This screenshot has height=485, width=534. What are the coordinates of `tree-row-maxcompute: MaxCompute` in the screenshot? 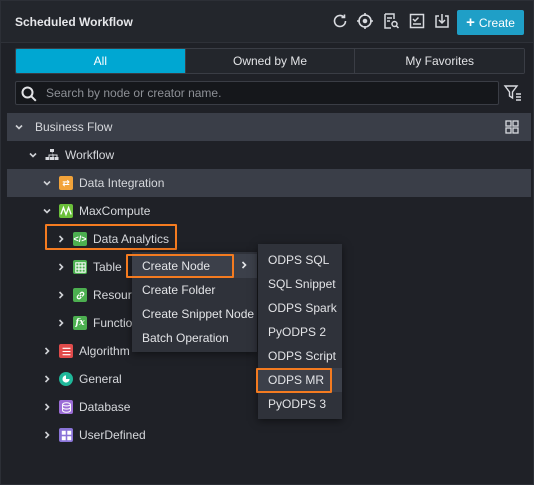 It's located at (269, 211).